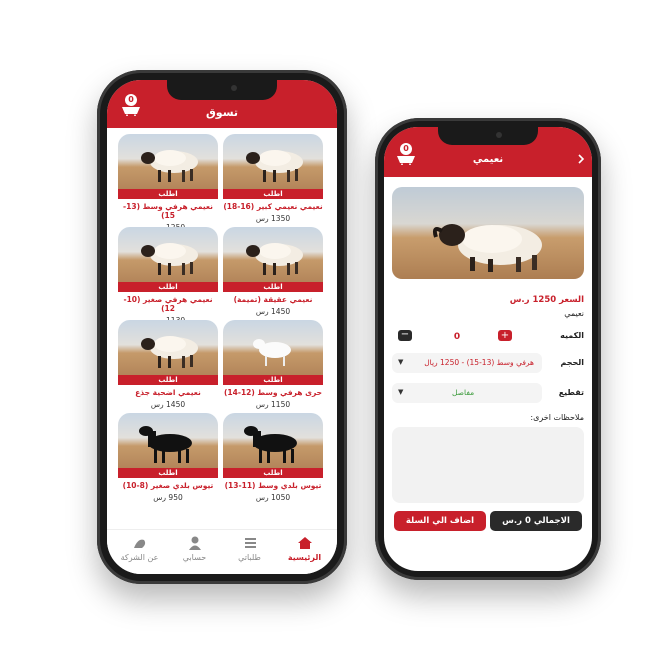 The image size is (665, 657). I want to click on product-card: اطلبنعيمي هرفي صغير (10-12)1130 رس, so click(168, 276).